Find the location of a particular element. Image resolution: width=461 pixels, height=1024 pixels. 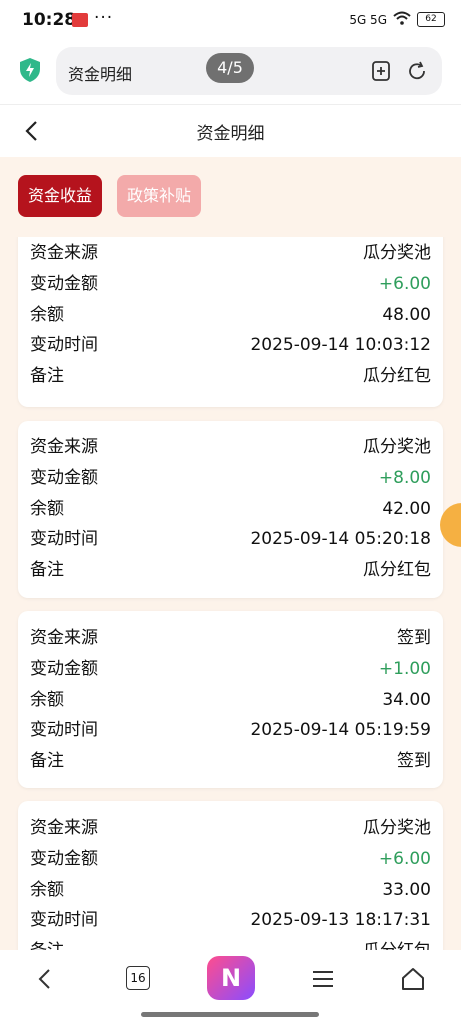

page-counter: 4/5 is located at coordinates (230, 68).